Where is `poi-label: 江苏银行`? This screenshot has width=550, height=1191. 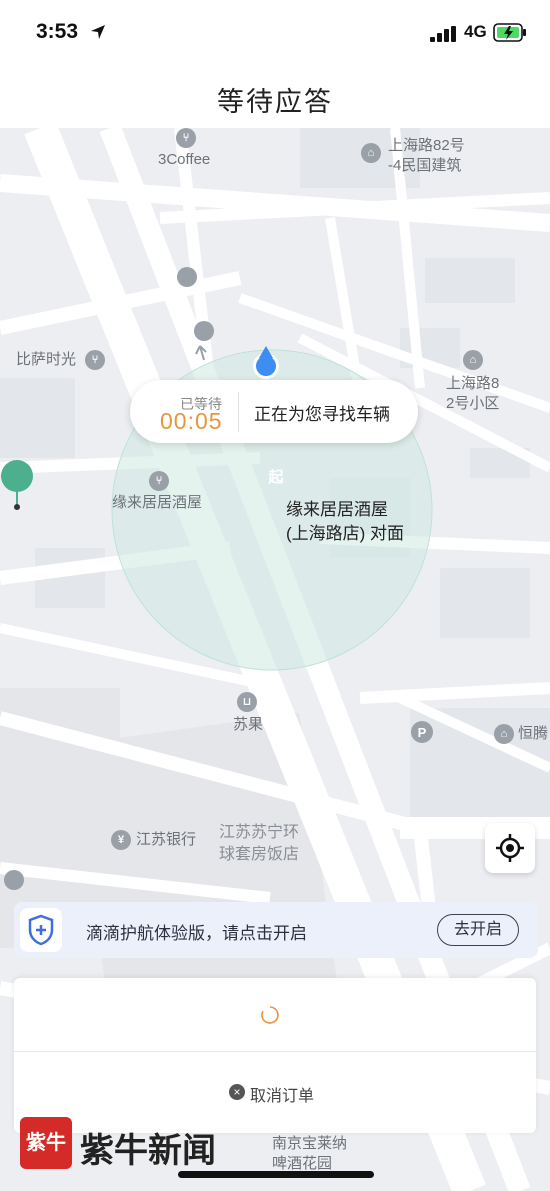 poi-label: 江苏银行 is located at coordinates (166, 840).